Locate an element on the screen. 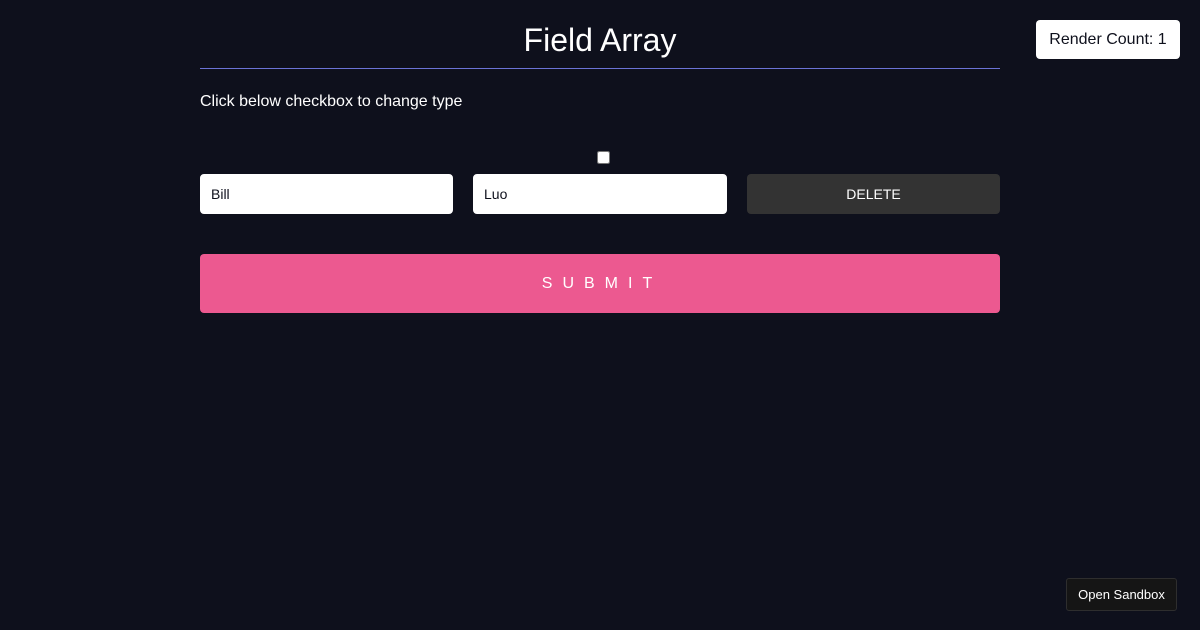 The height and width of the screenshot is (630, 1200). delete-button: DELETE is located at coordinates (873, 194).